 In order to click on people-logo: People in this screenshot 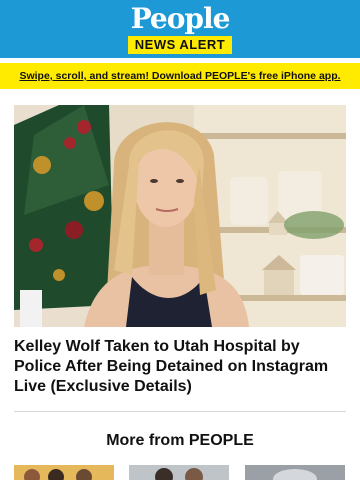, I will do `click(180, 18)`.